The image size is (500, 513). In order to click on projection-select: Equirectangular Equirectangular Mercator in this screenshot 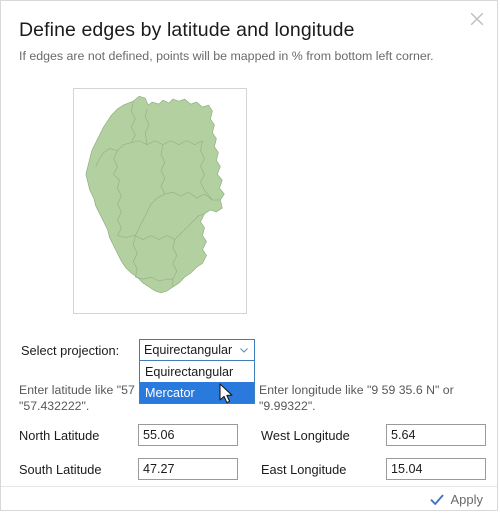, I will do `click(197, 371)`.